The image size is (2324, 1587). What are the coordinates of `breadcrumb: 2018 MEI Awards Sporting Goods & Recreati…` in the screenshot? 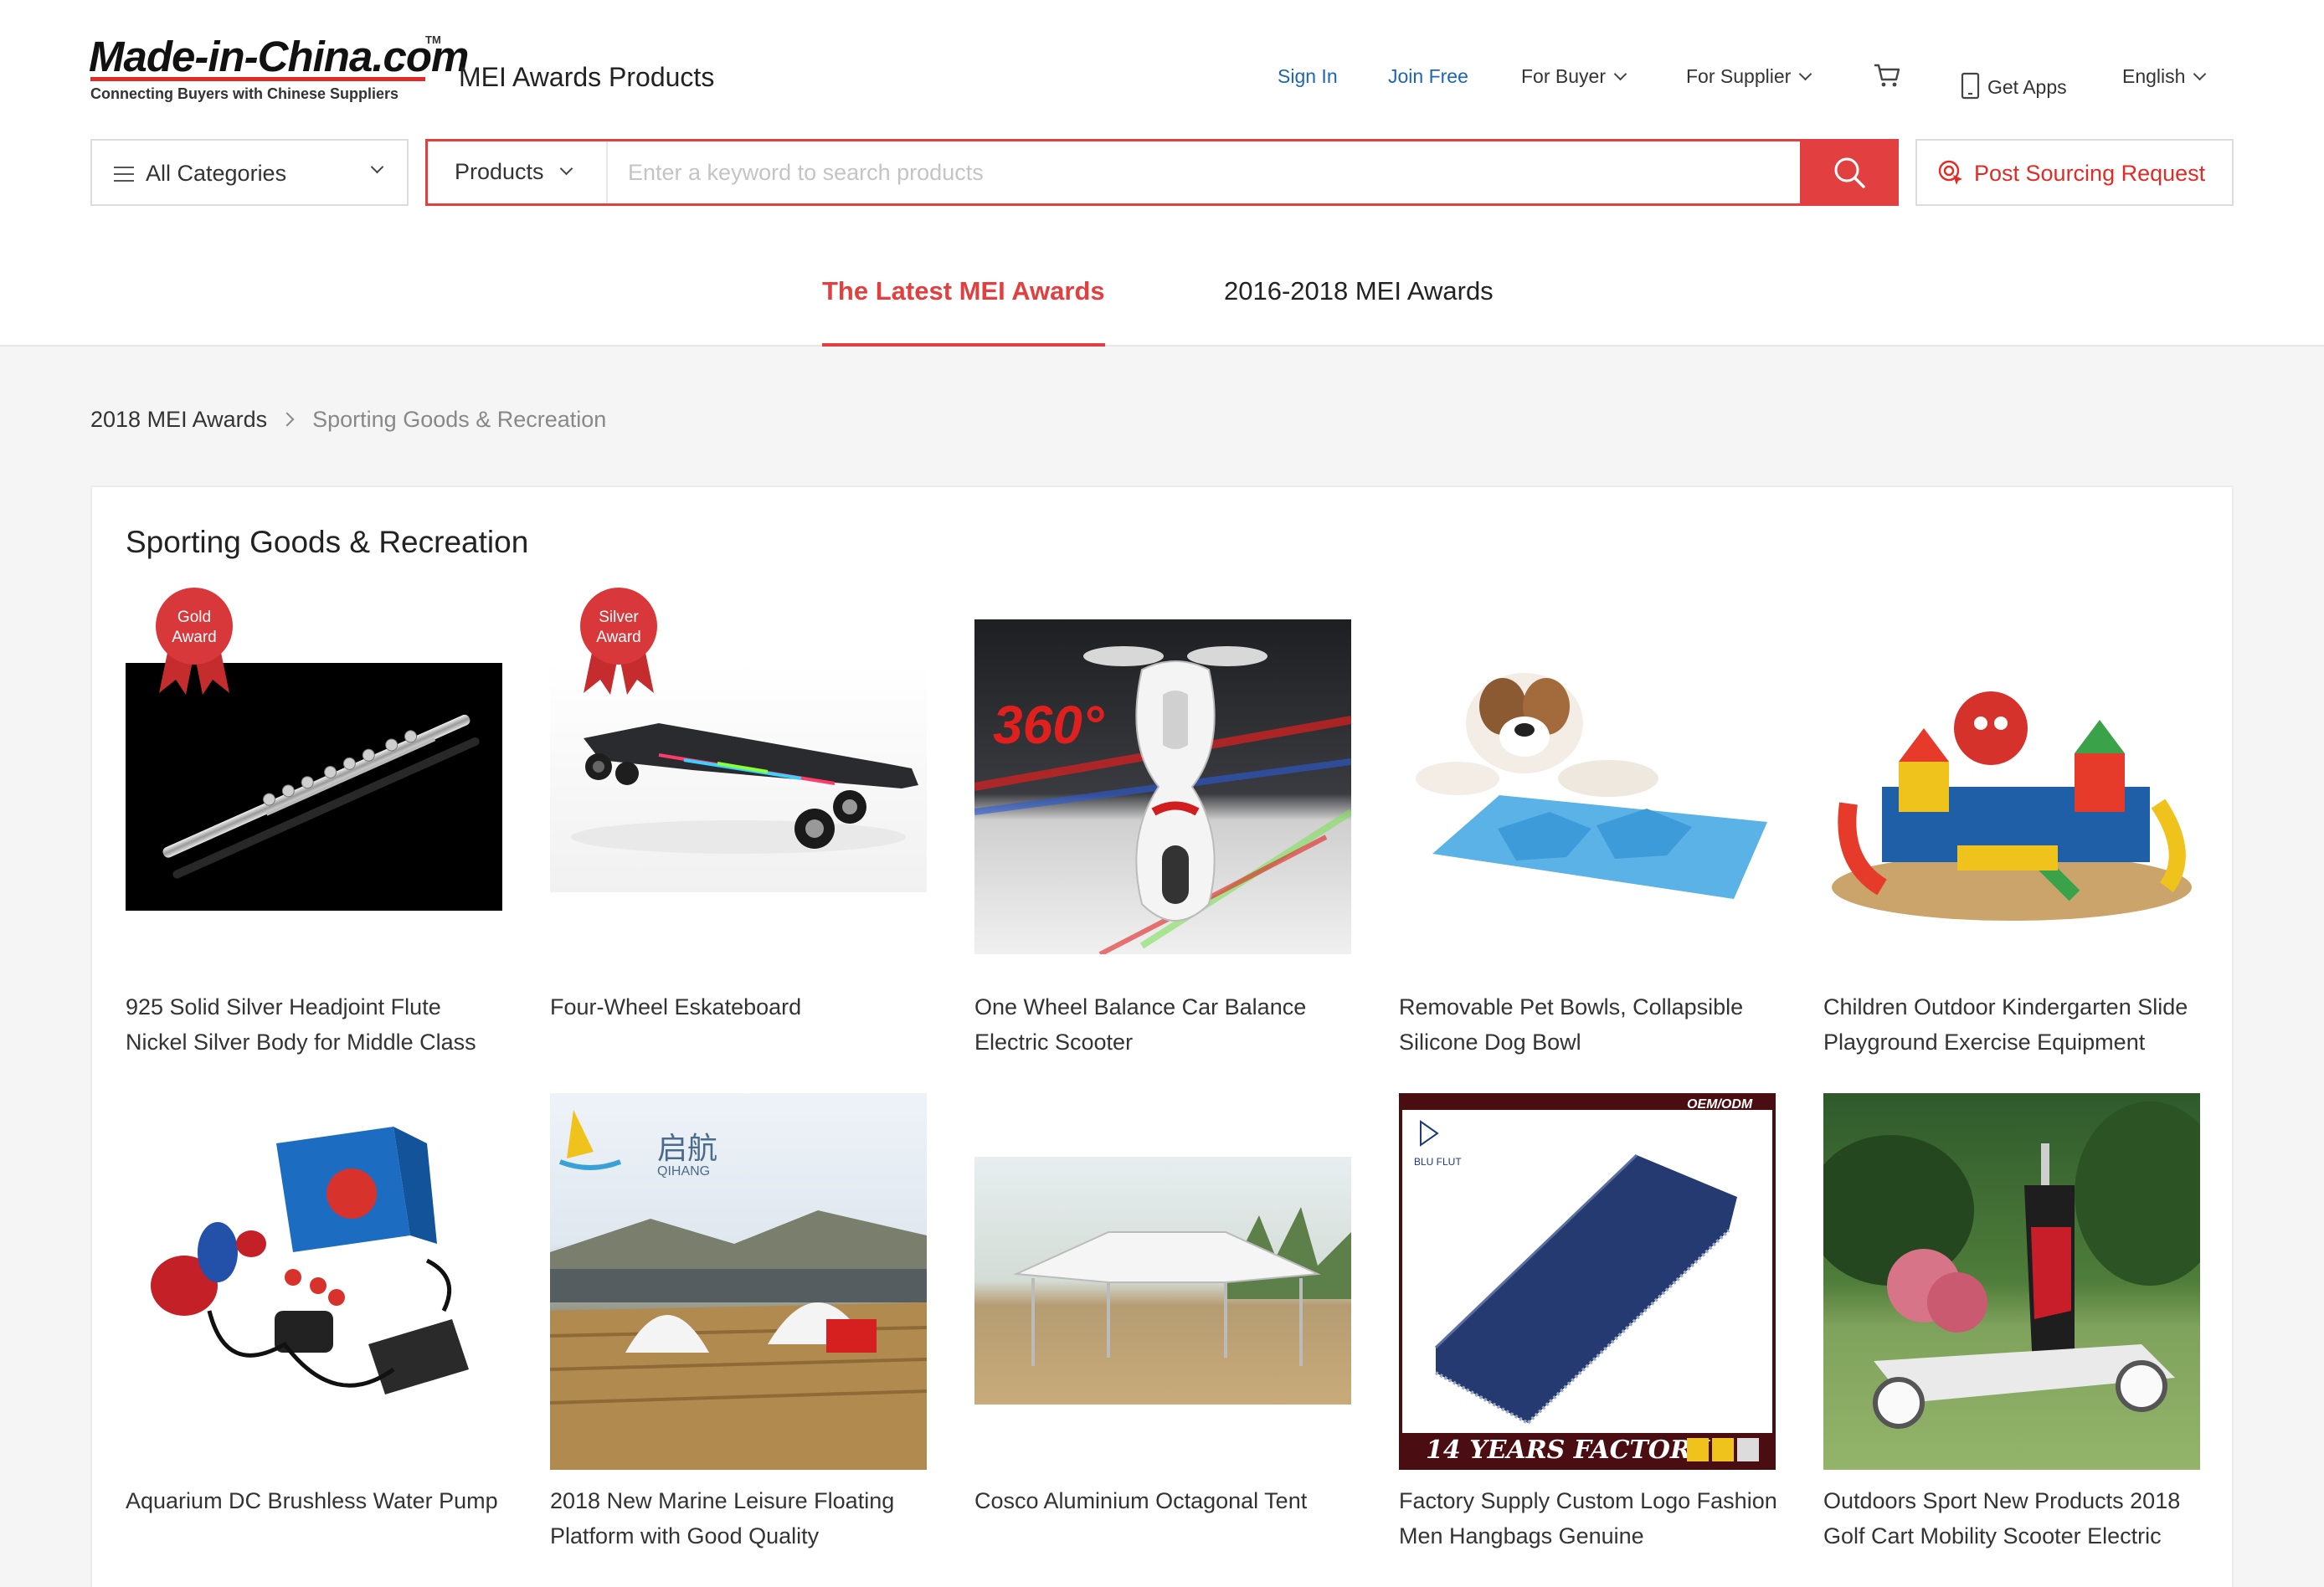 It's located at (348, 420).